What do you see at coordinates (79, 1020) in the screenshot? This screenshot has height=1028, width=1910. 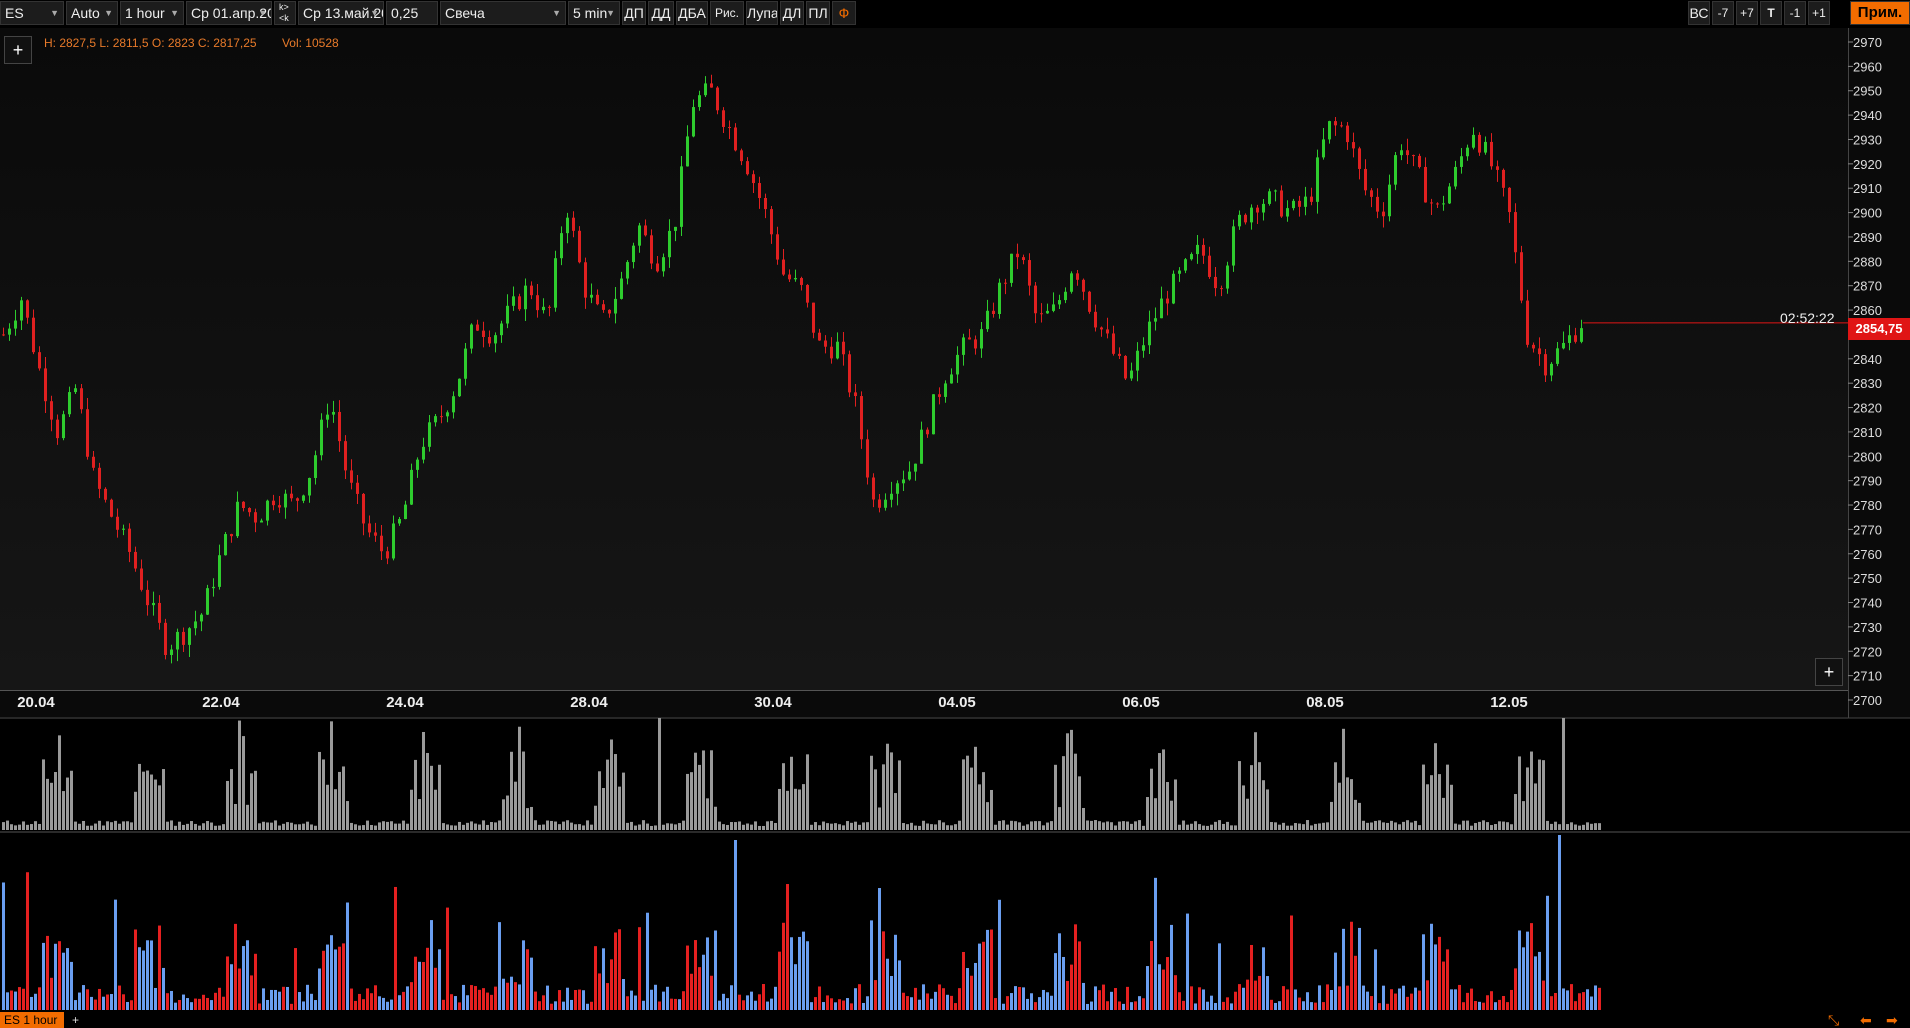 I see `add-tab-button: +` at bounding box center [79, 1020].